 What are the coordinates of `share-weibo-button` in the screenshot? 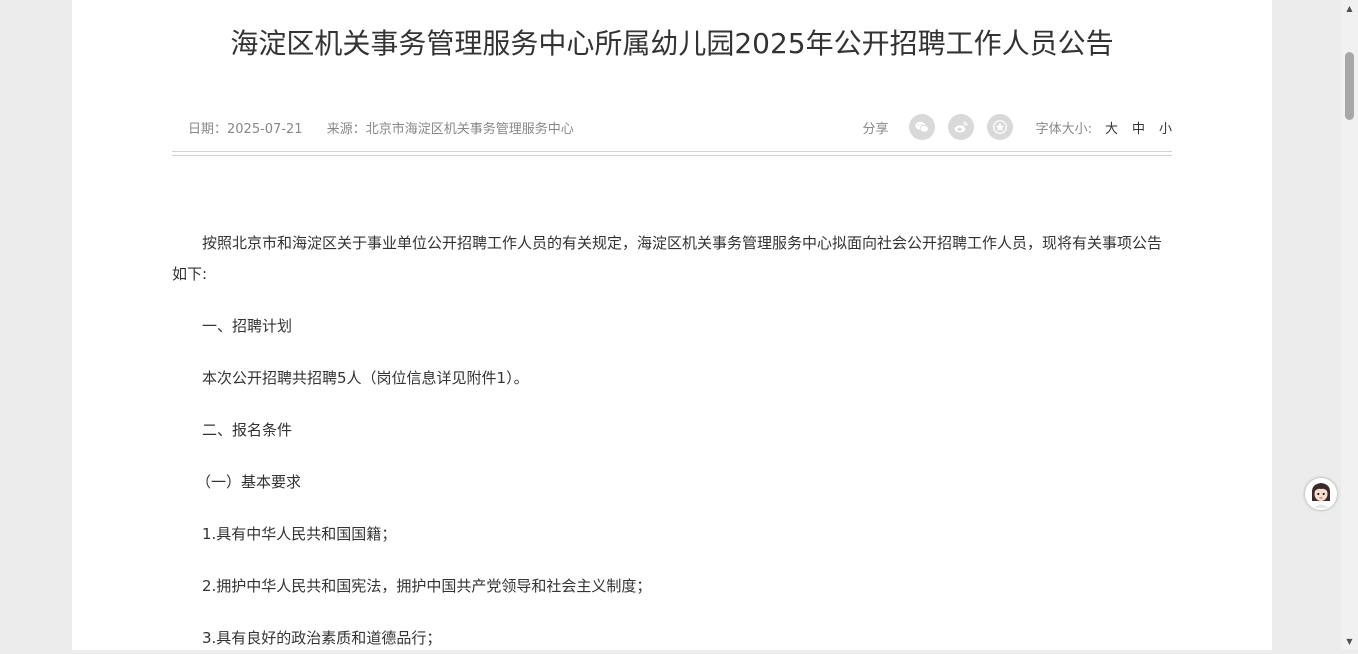 It's located at (960, 127).